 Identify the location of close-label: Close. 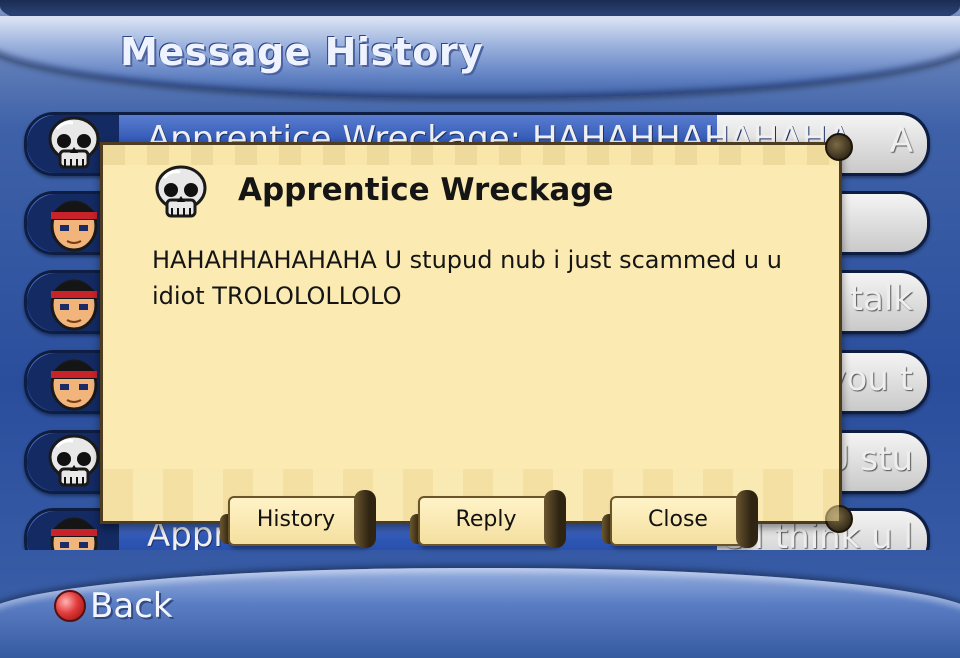
(678, 519).